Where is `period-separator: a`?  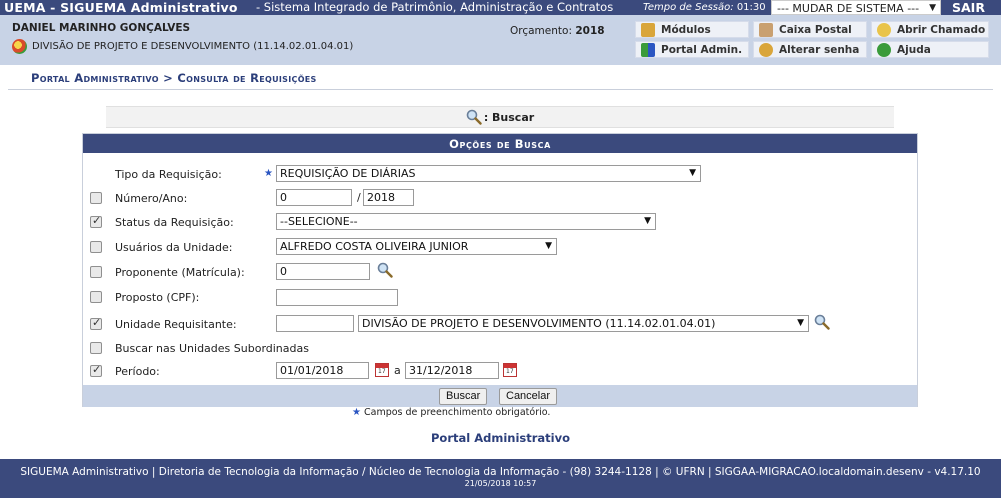 period-separator: a is located at coordinates (397, 370).